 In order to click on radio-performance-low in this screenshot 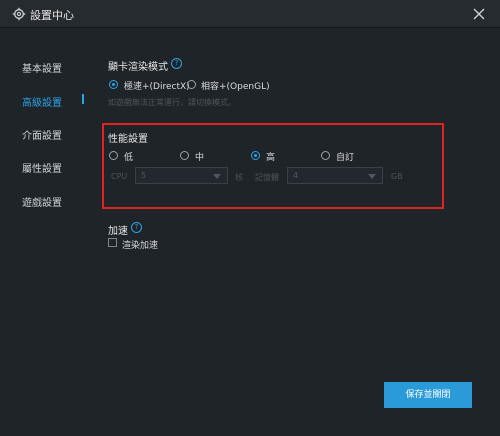, I will do `click(113, 155)`.